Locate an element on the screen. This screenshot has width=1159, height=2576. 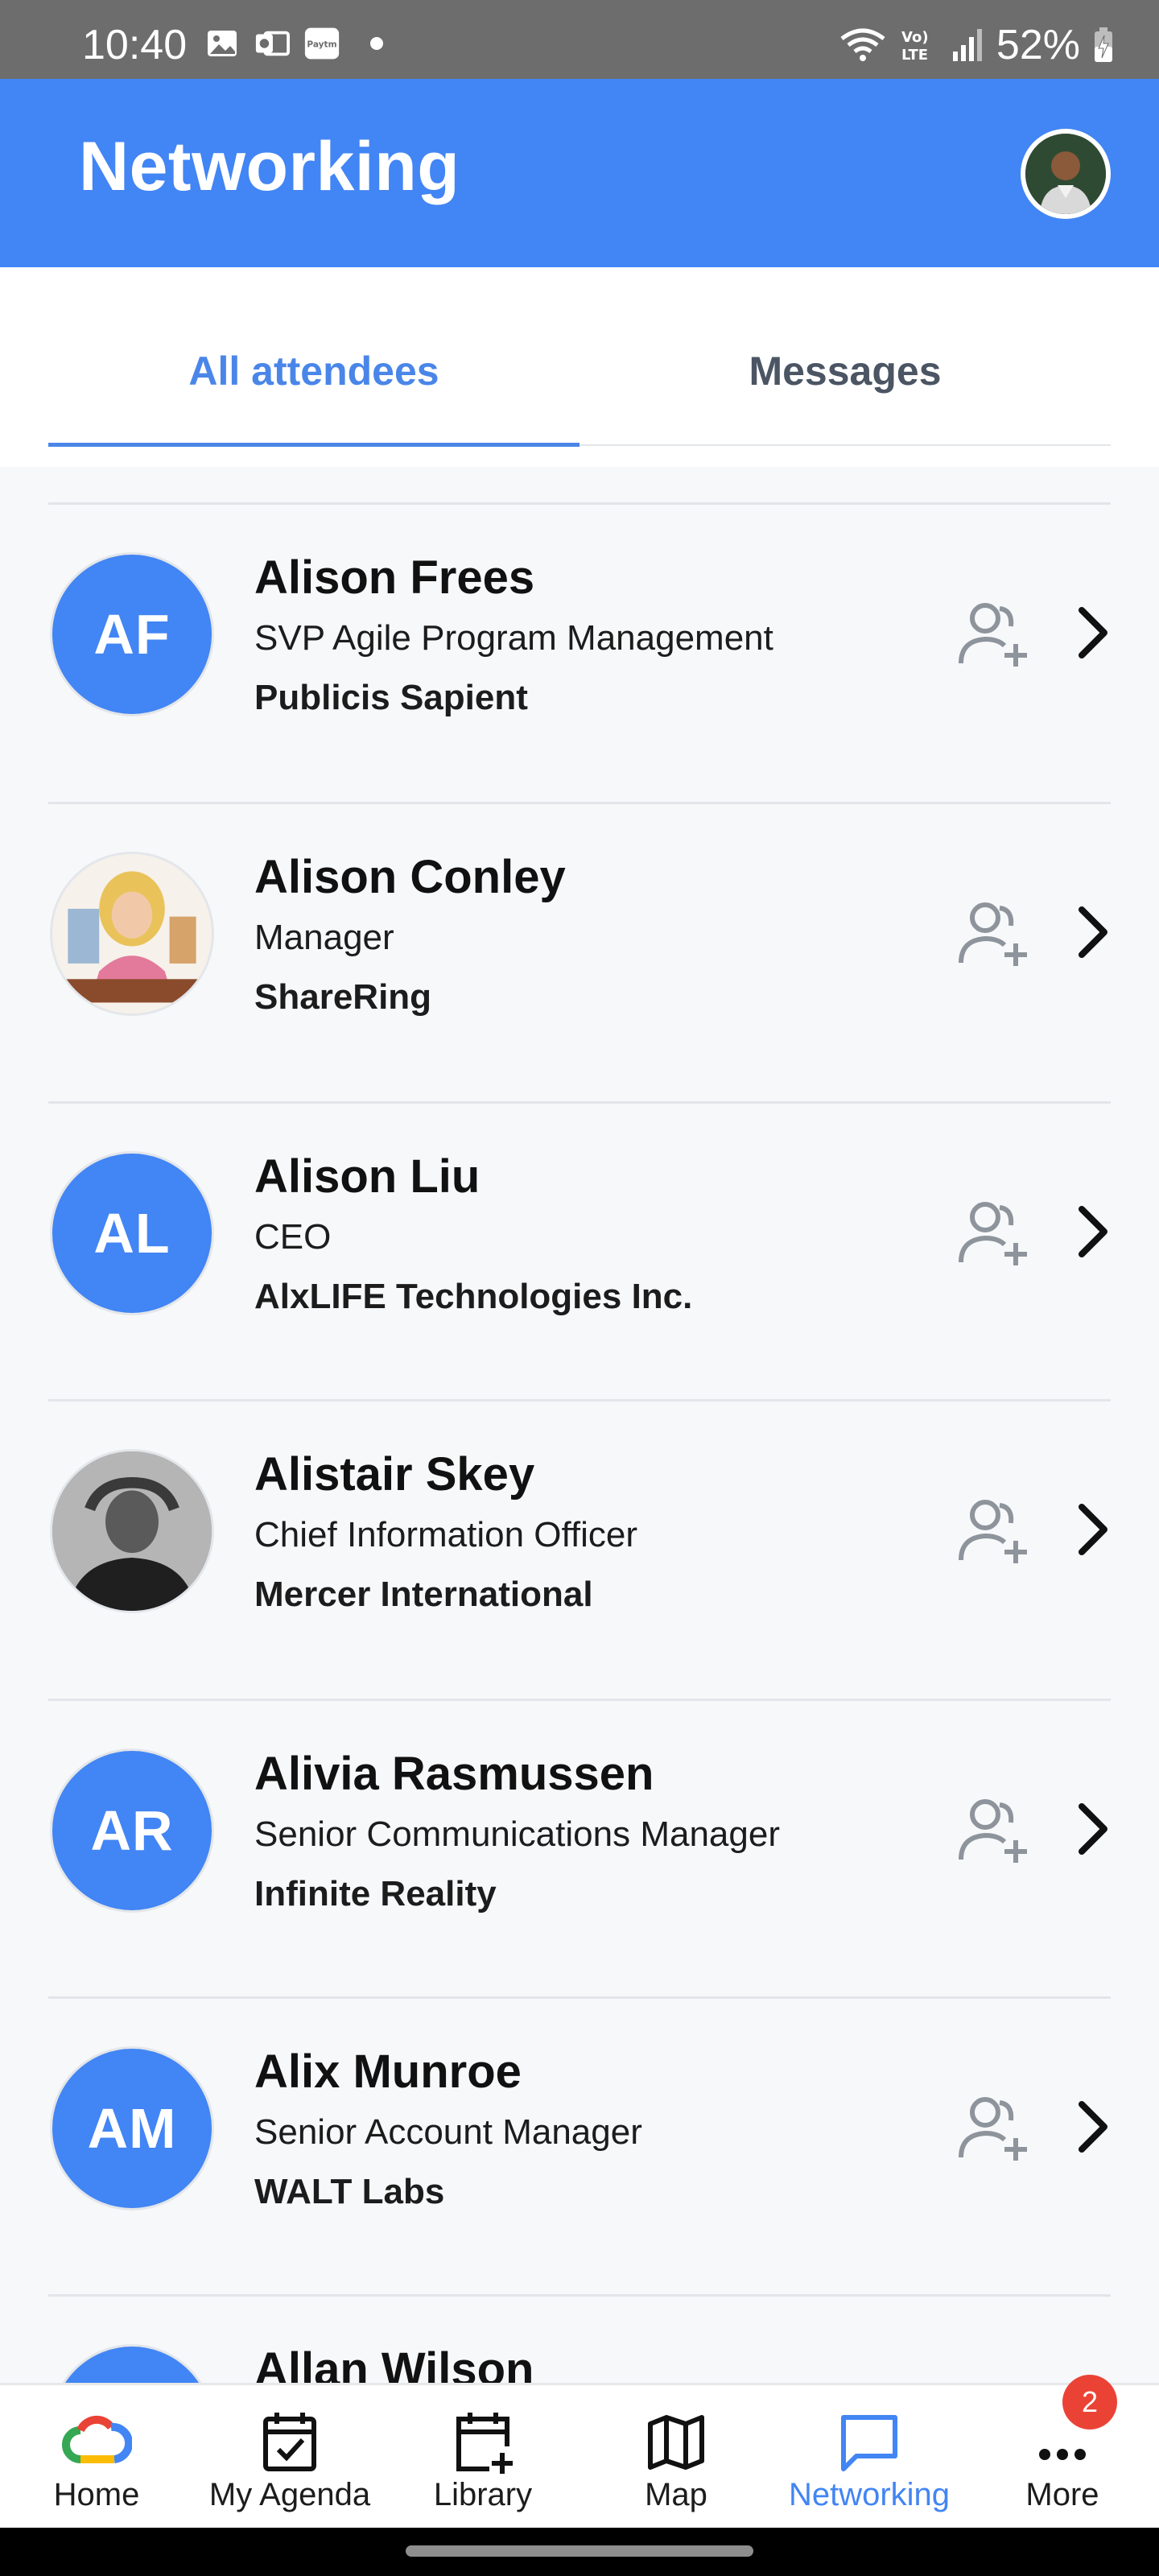
battery-charging-icon is located at coordinates (1103, 44).